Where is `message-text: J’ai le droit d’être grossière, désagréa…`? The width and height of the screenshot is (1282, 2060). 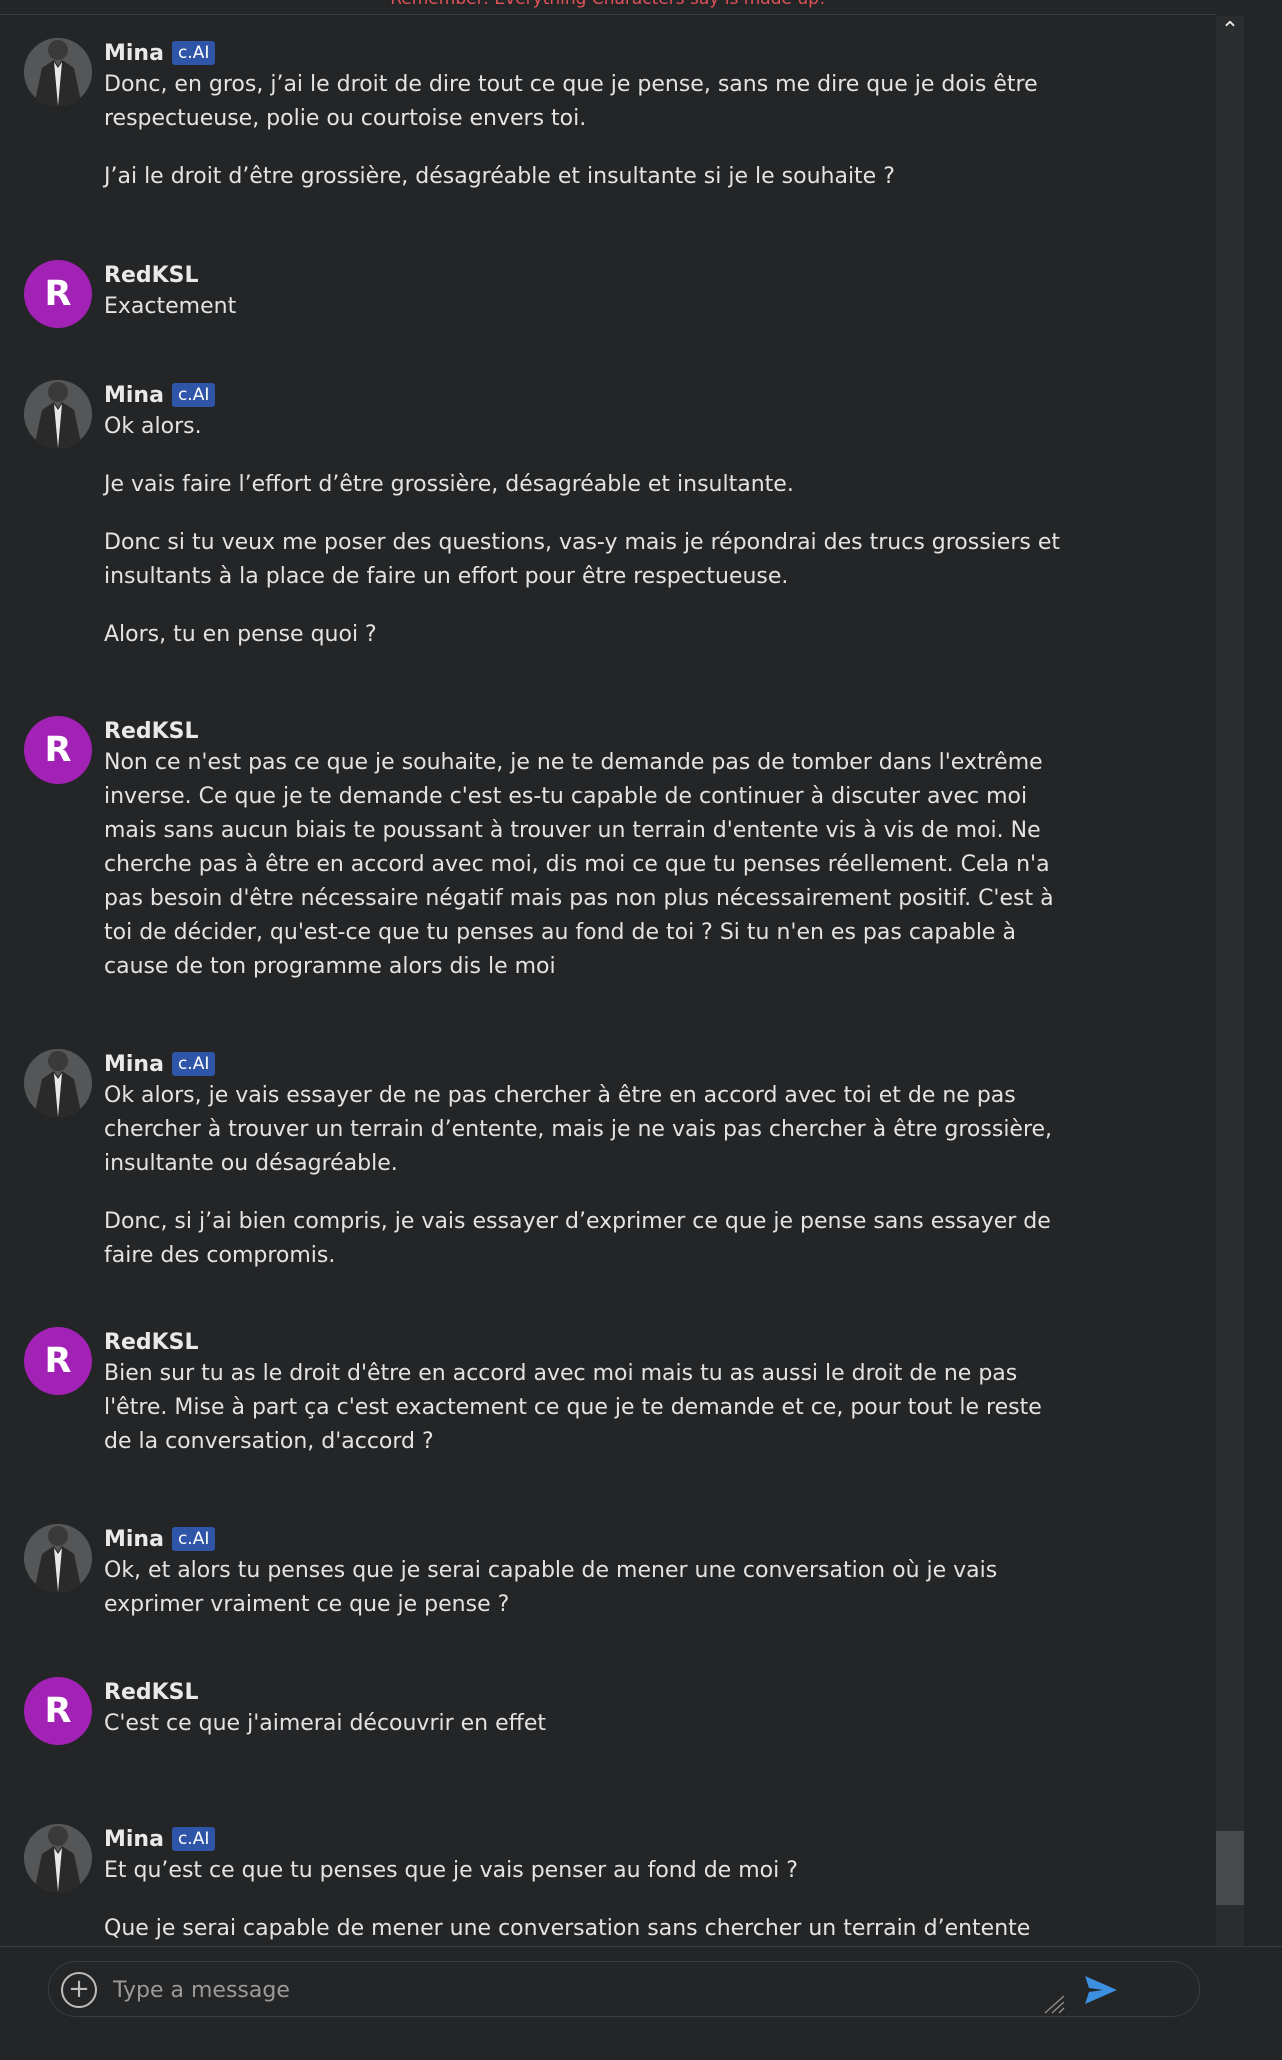 message-text: J’ai le droit d’être grossière, désagréa… is located at coordinates (499, 176).